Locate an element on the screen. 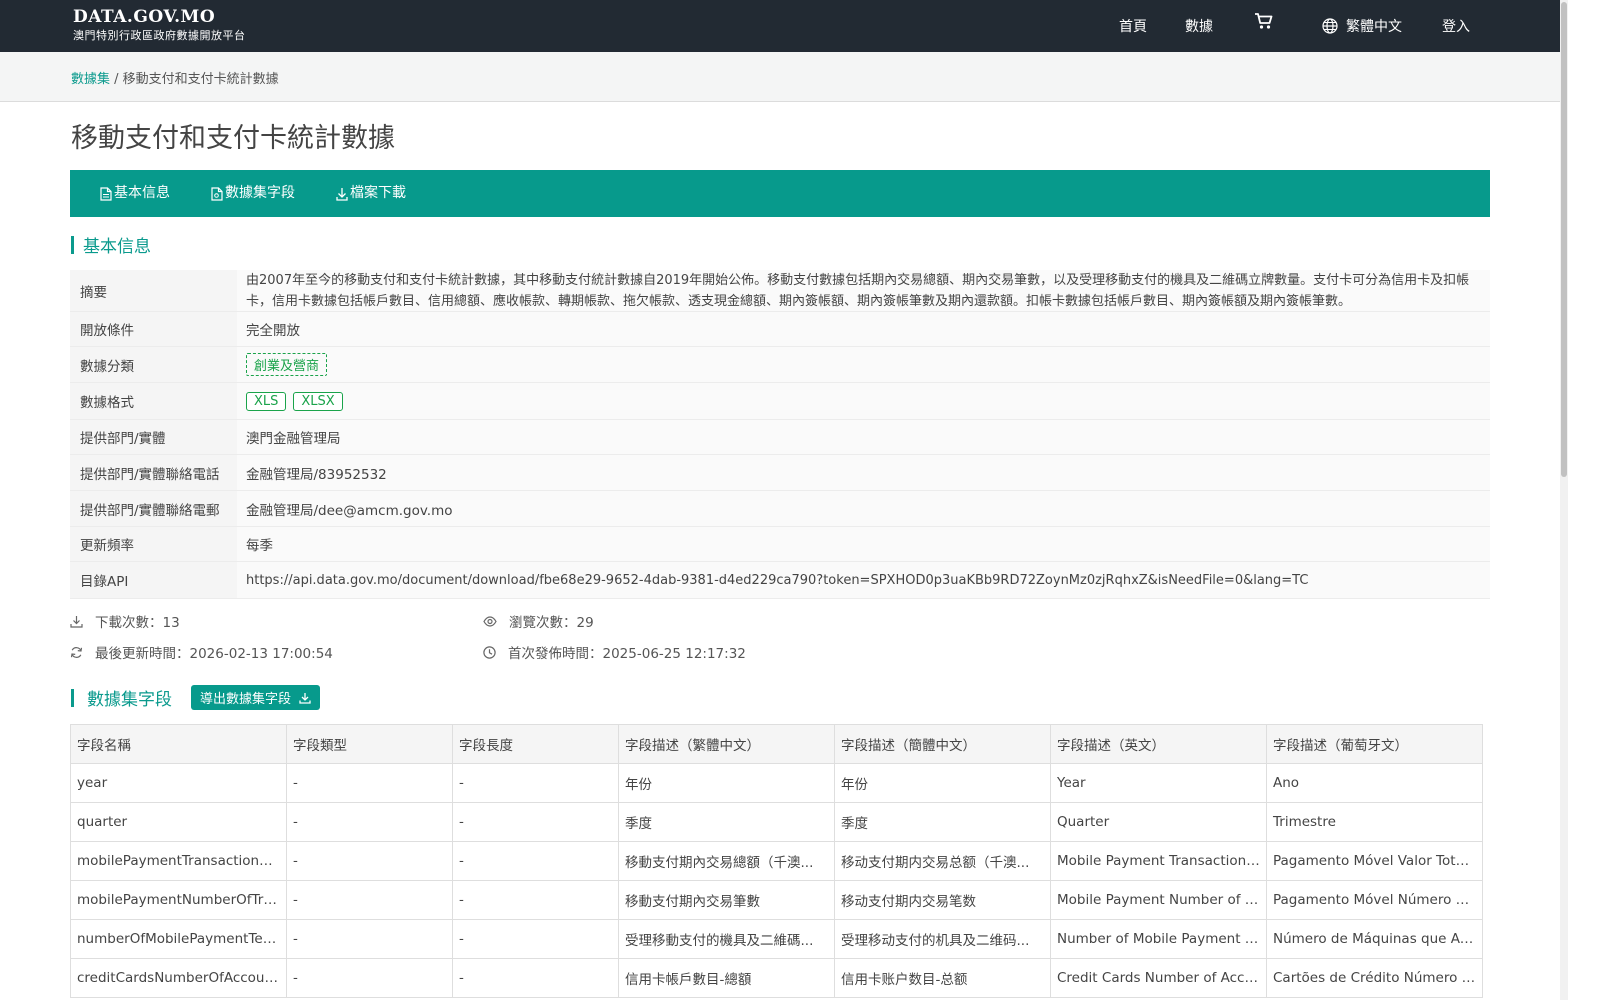 This screenshot has height=1000, width=1600. main-nav: 首頁 數據 繁體中文 登入 is located at coordinates (780, 26).